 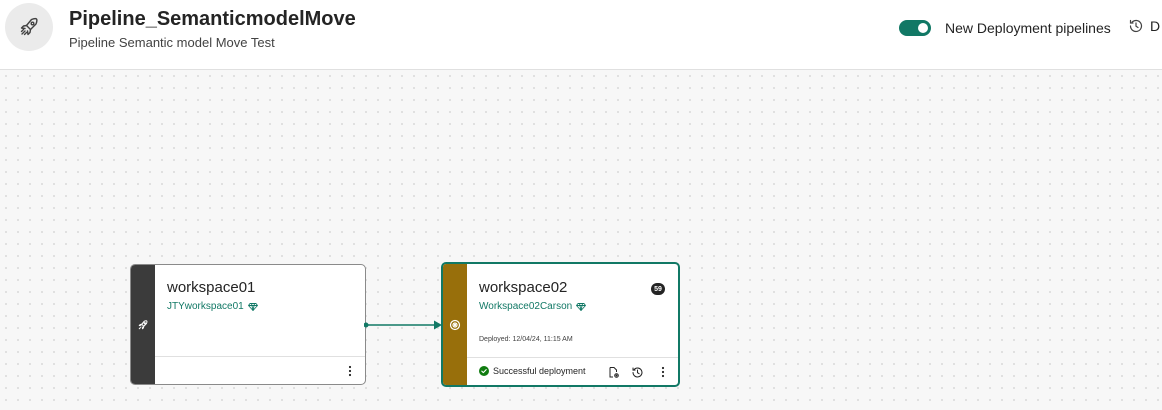 I want to click on stage-footer: Successful deployment, so click(x=572, y=371).